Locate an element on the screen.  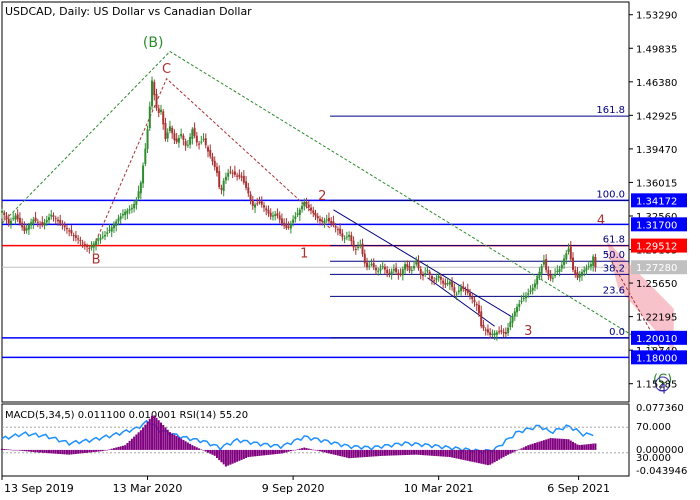
price-tick-label-0: 1.53290 is located at coordinates (656, 16).